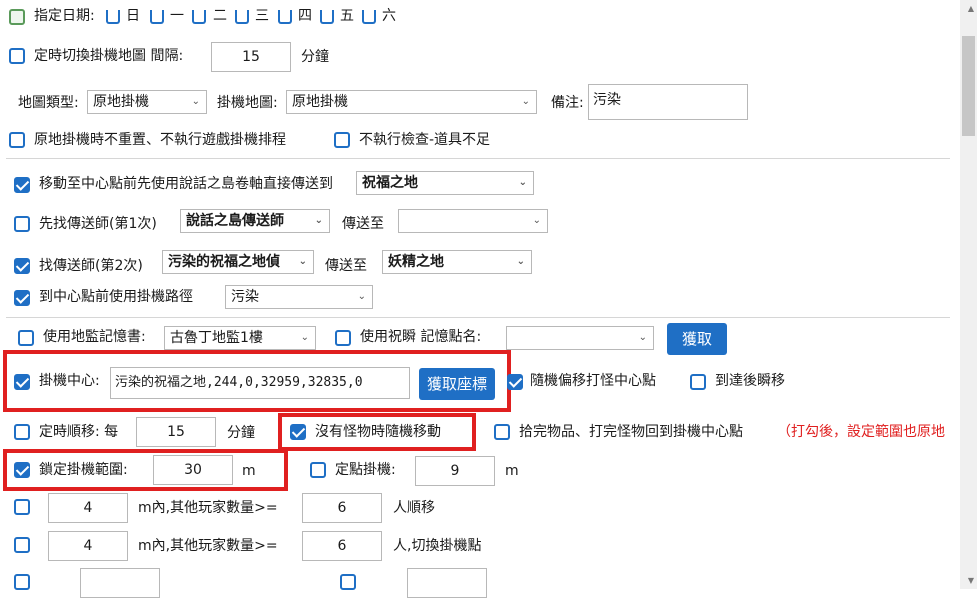 The width and height of the screenshot is (977, 598). Describe the element at coordinates (698, 382) in the screenshot. I see `arrive-teleport-checkbox` at that location.